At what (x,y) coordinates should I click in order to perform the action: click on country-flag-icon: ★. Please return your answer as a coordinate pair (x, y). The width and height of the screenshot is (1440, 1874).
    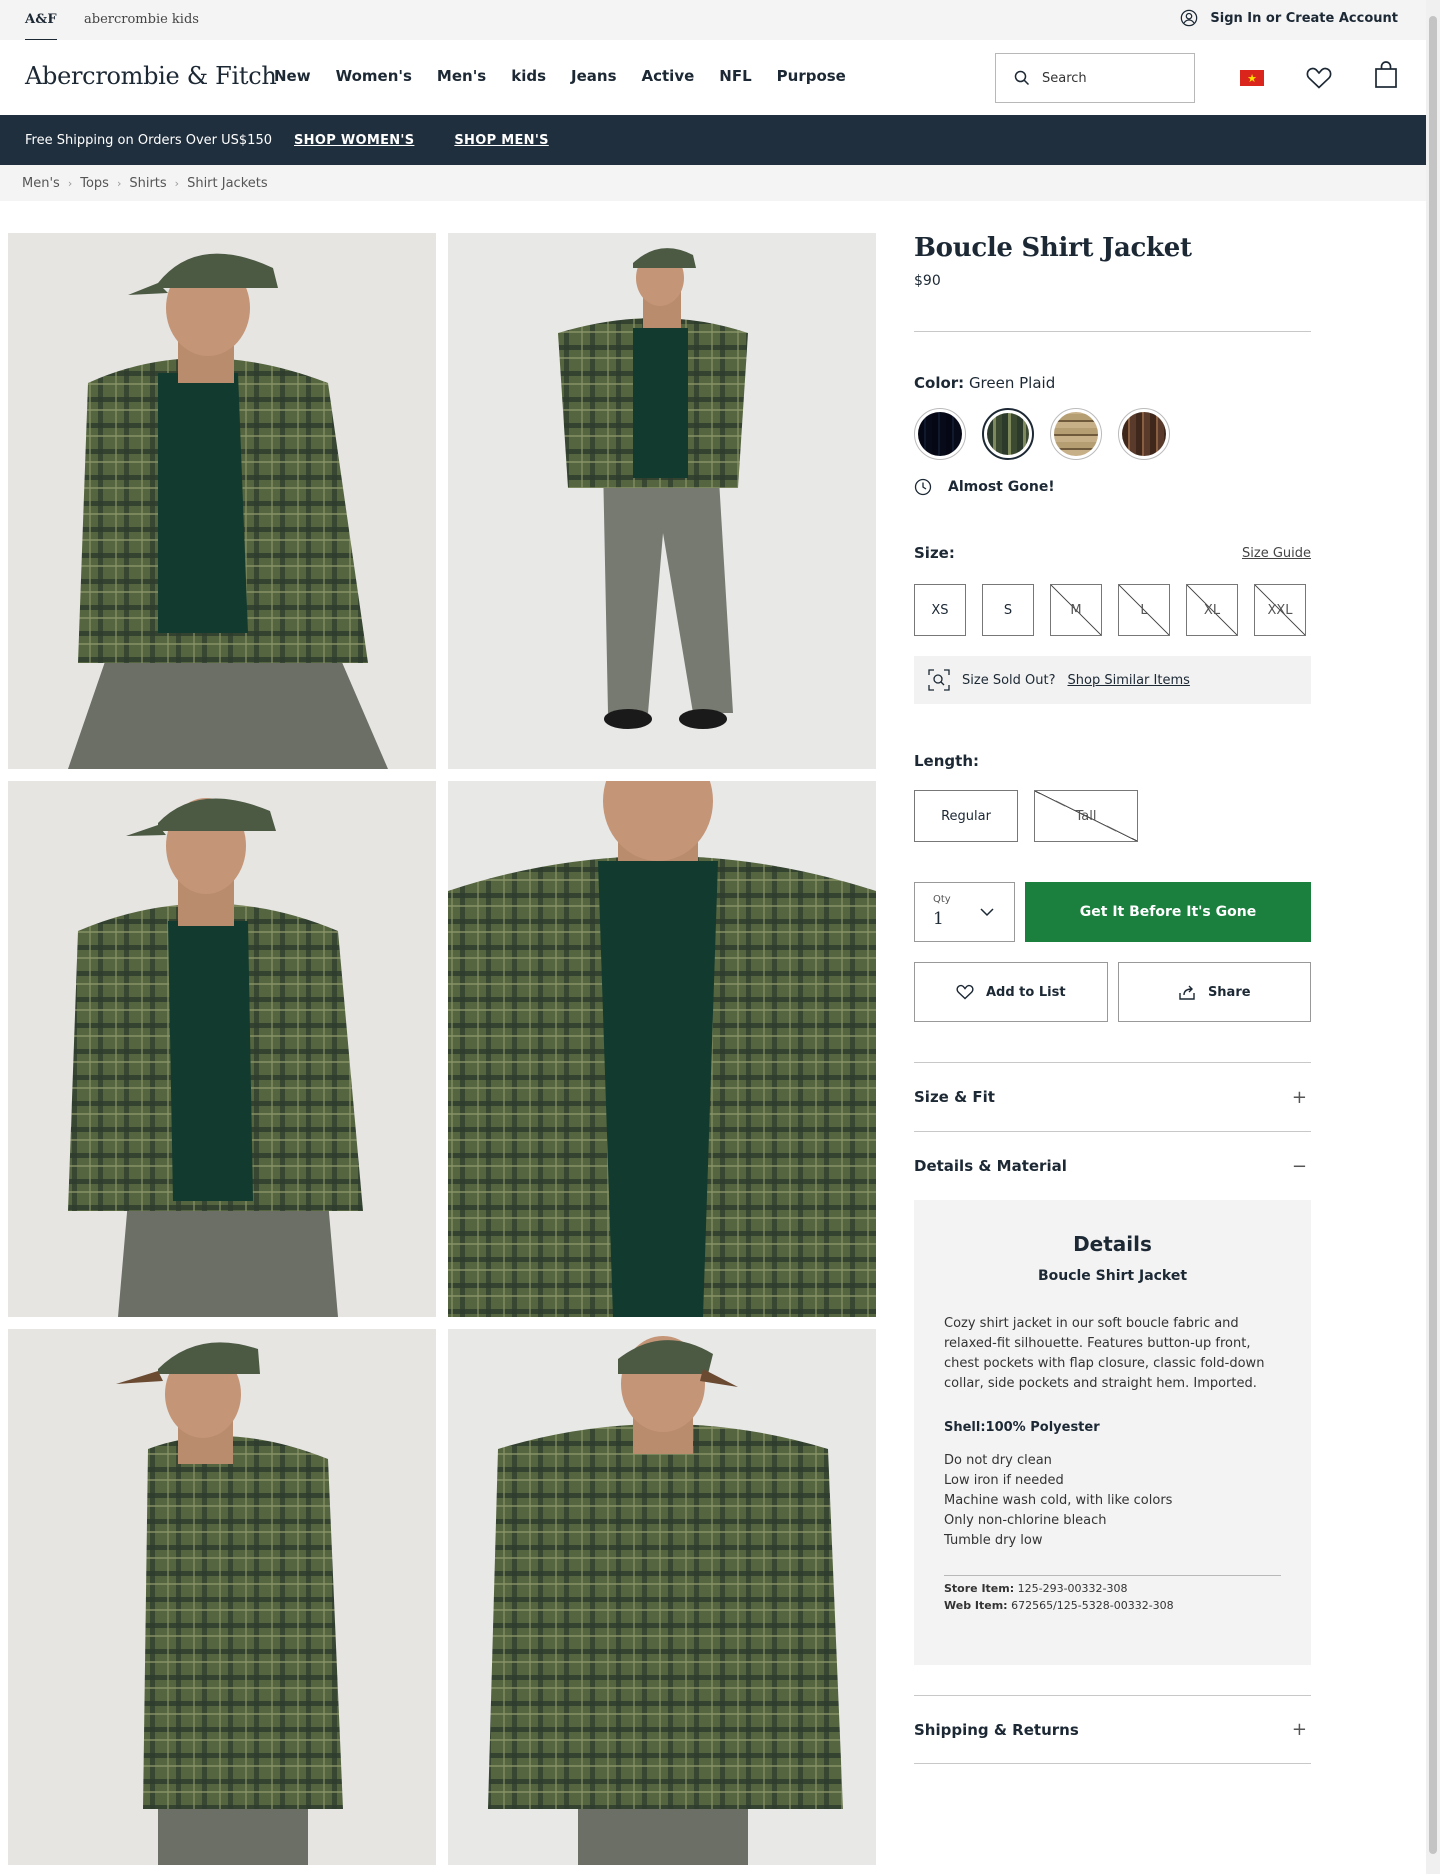
    Looking at the image, I should click on (1252, 78).